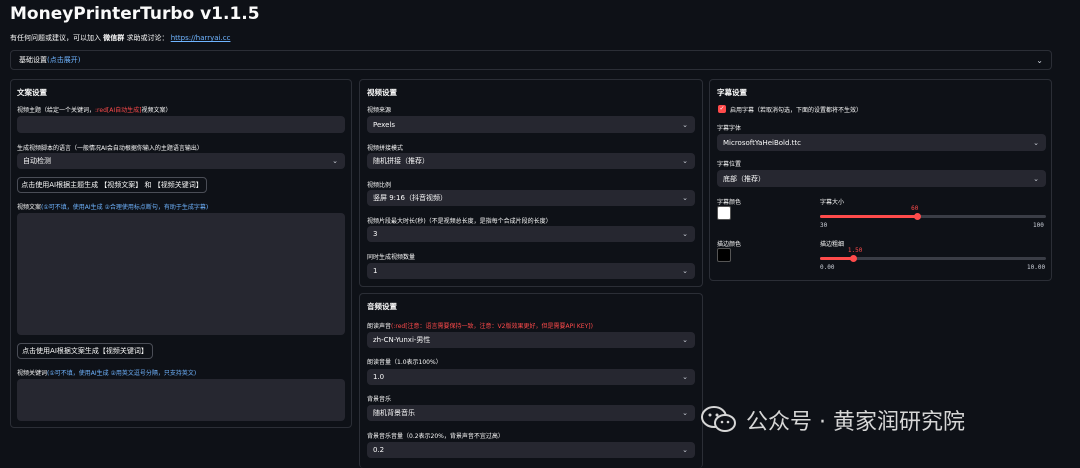  Describe the element at coordinates (531, 271) in the screenshot. I see `video-count-select: 1 ⌄` at that location.